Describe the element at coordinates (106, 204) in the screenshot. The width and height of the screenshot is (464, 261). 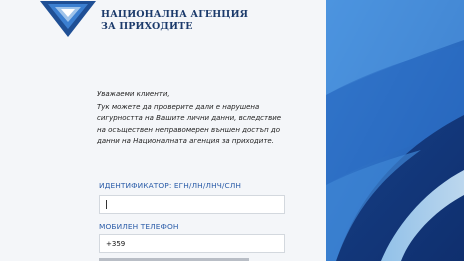
I see `text-caret` at that location.